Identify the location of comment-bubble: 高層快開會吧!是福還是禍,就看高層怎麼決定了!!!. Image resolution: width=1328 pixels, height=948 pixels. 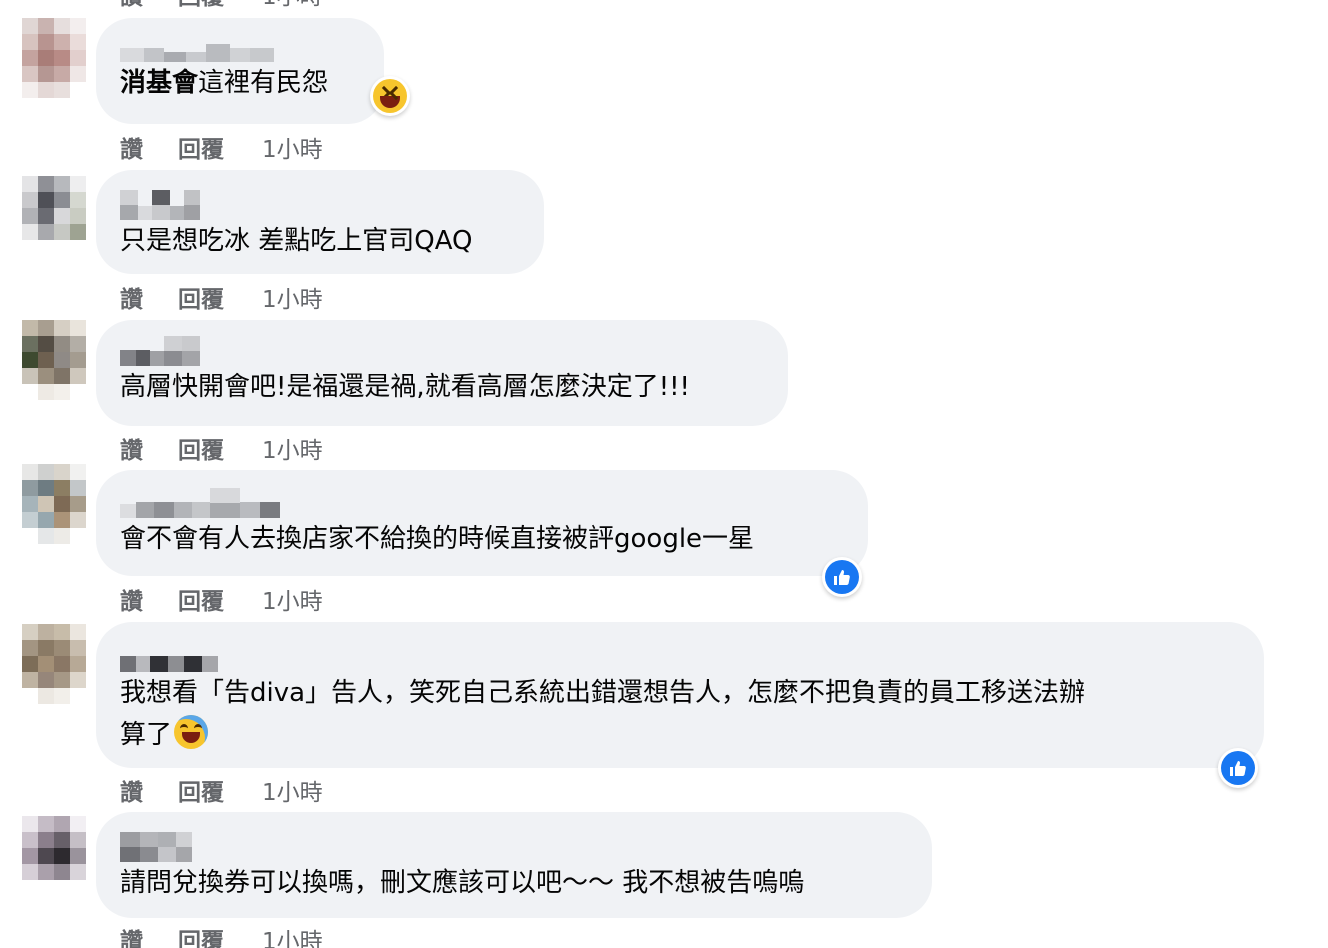
(442, 373).